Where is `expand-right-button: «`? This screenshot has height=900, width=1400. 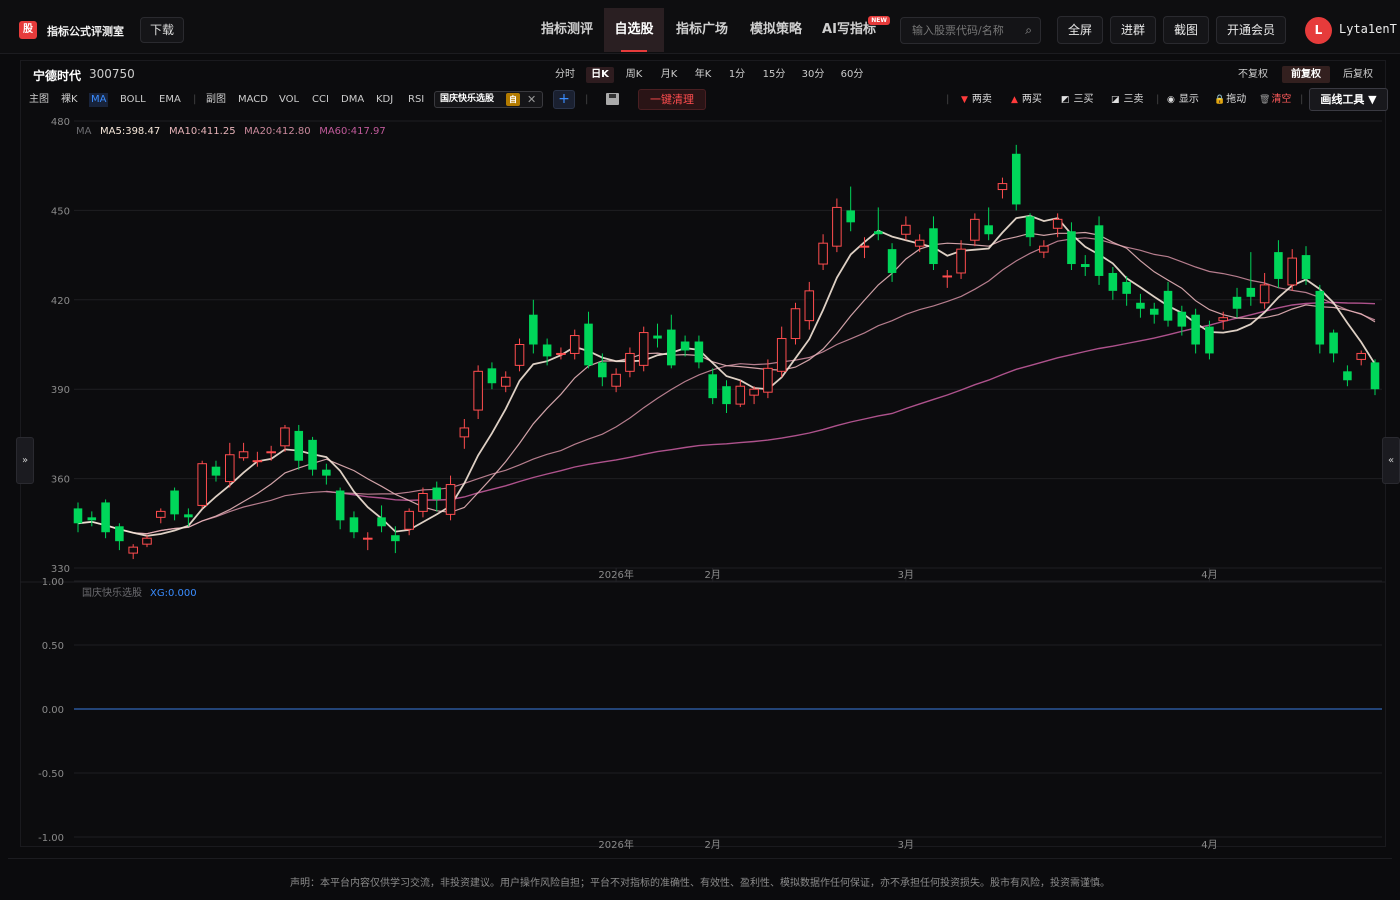 expand-right-button: « is located at coordinates (1391, 460).